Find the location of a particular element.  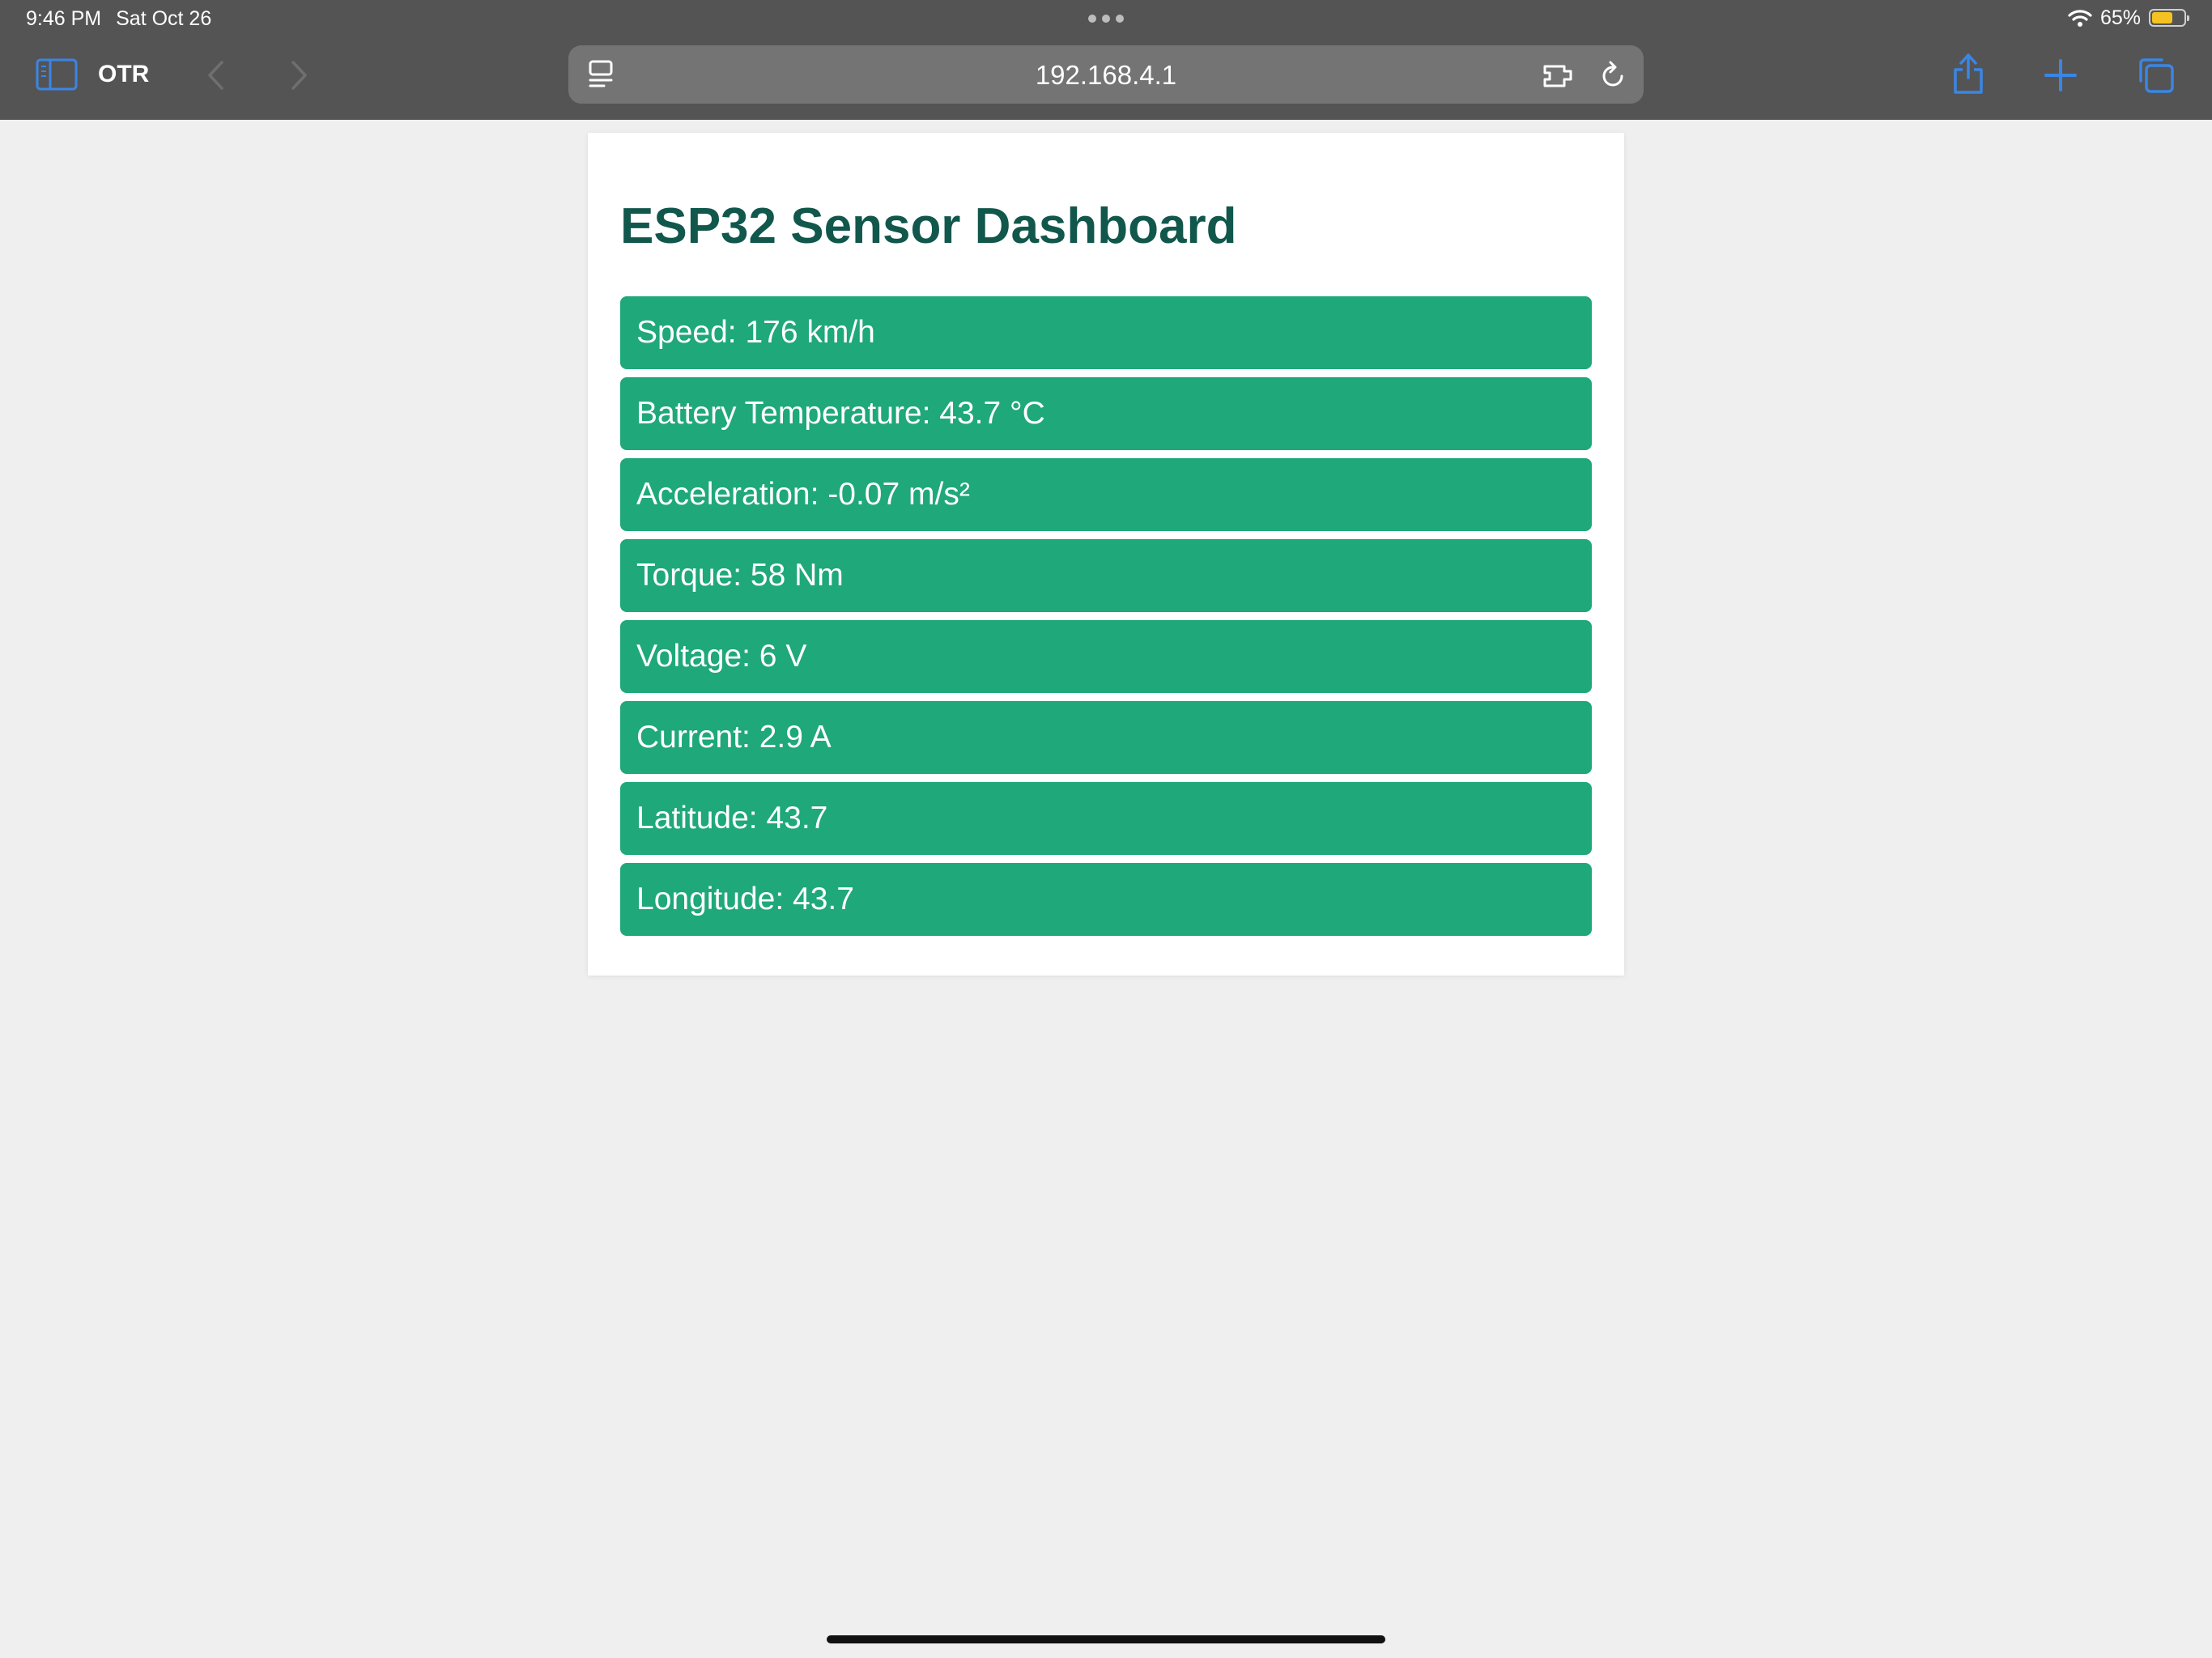

status-indicators: 65% is located at coordinates (2129, 18).